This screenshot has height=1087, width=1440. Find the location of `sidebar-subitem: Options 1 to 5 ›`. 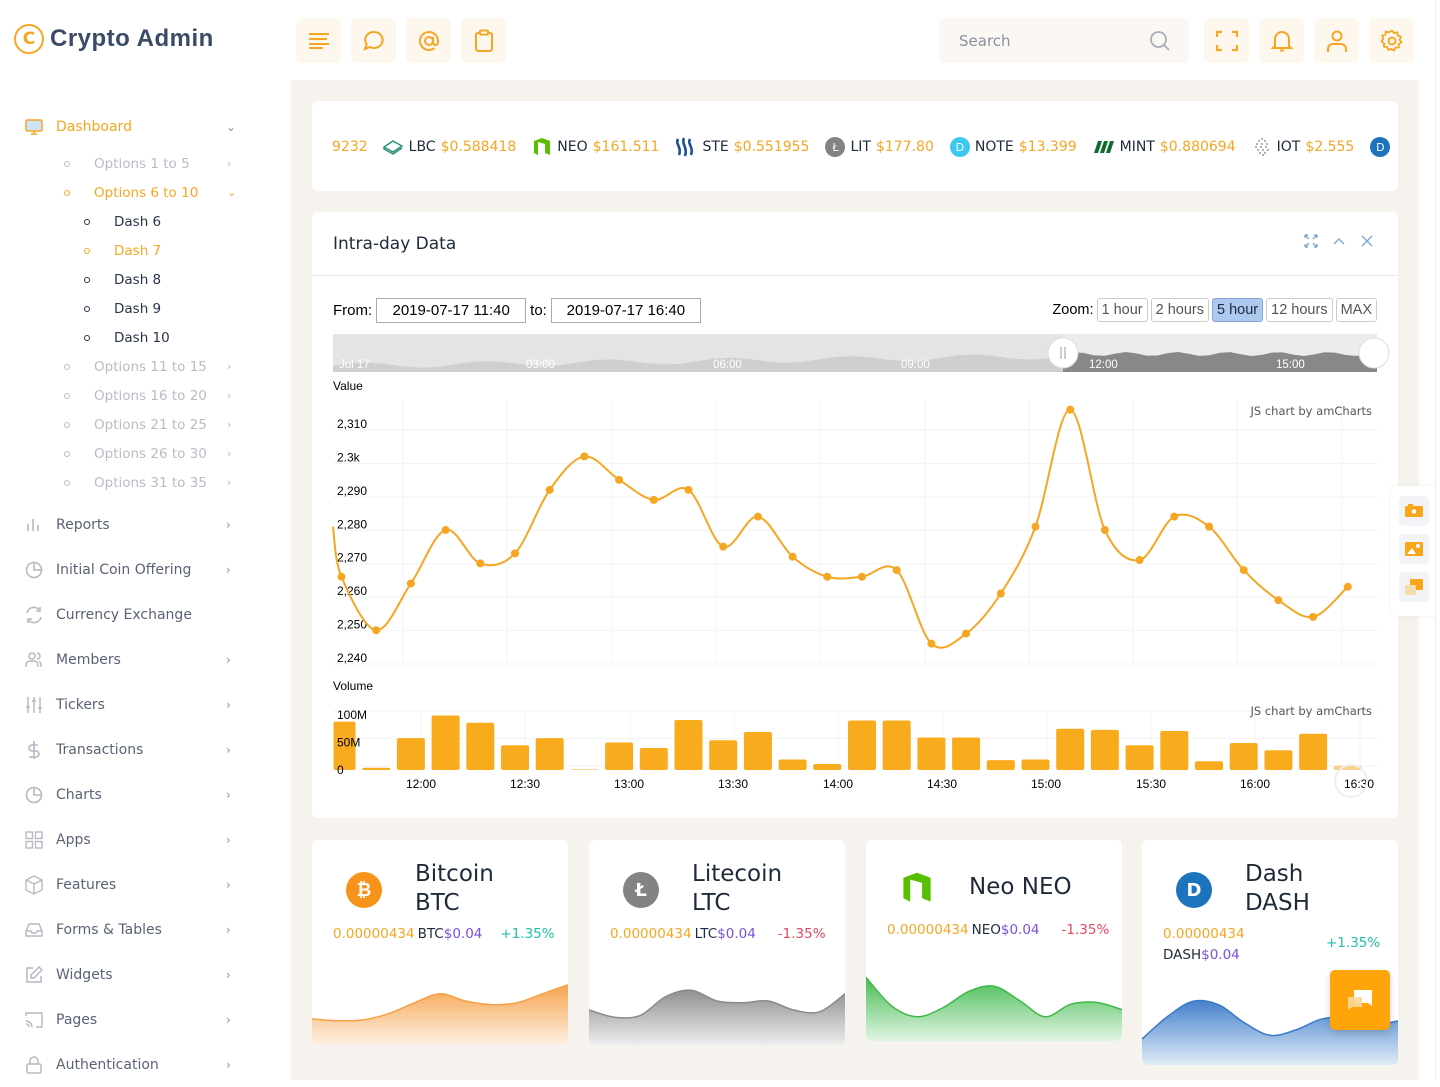

sidebar-subitem: Options 1 to 5 › is located at coordinates (135, 163).